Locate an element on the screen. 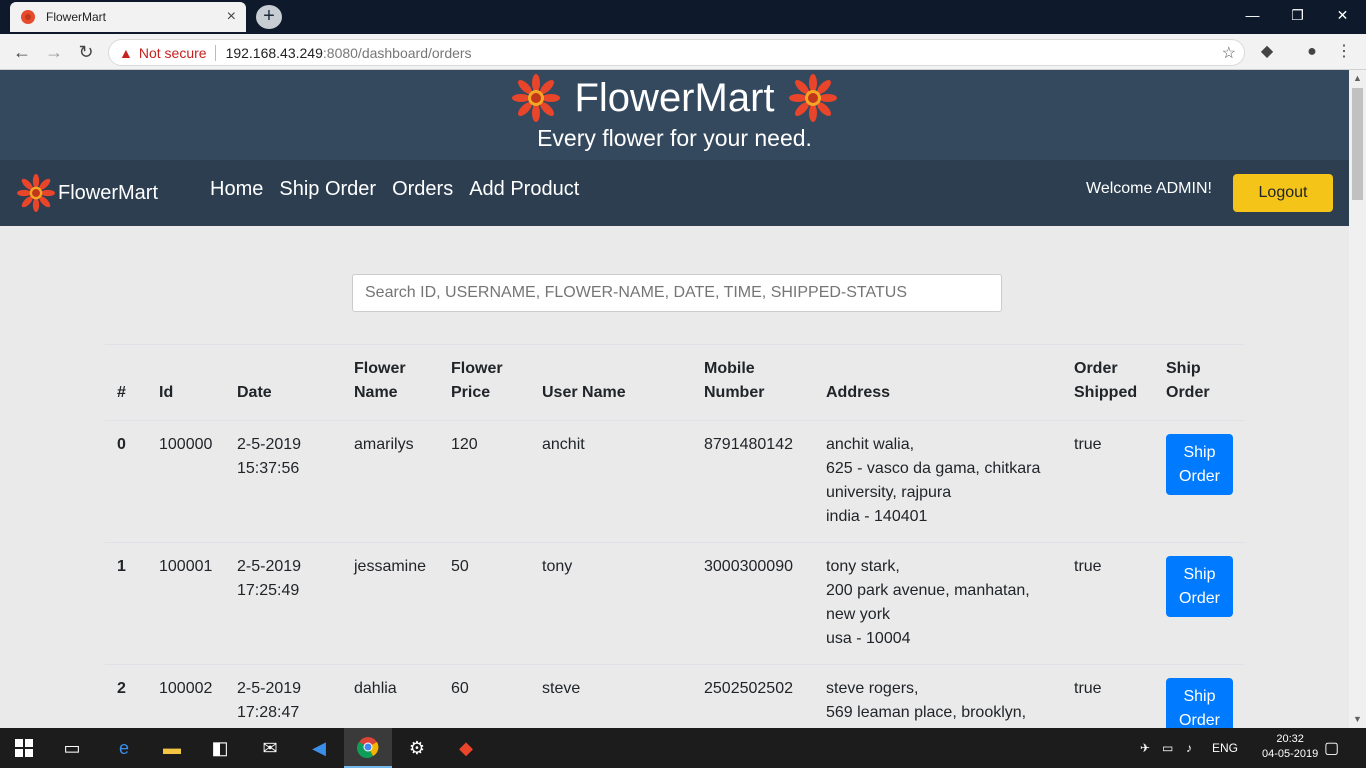 The image size is (1366, 768). scroll-down-icon: ▼ is located at coordinates (1357, 719).